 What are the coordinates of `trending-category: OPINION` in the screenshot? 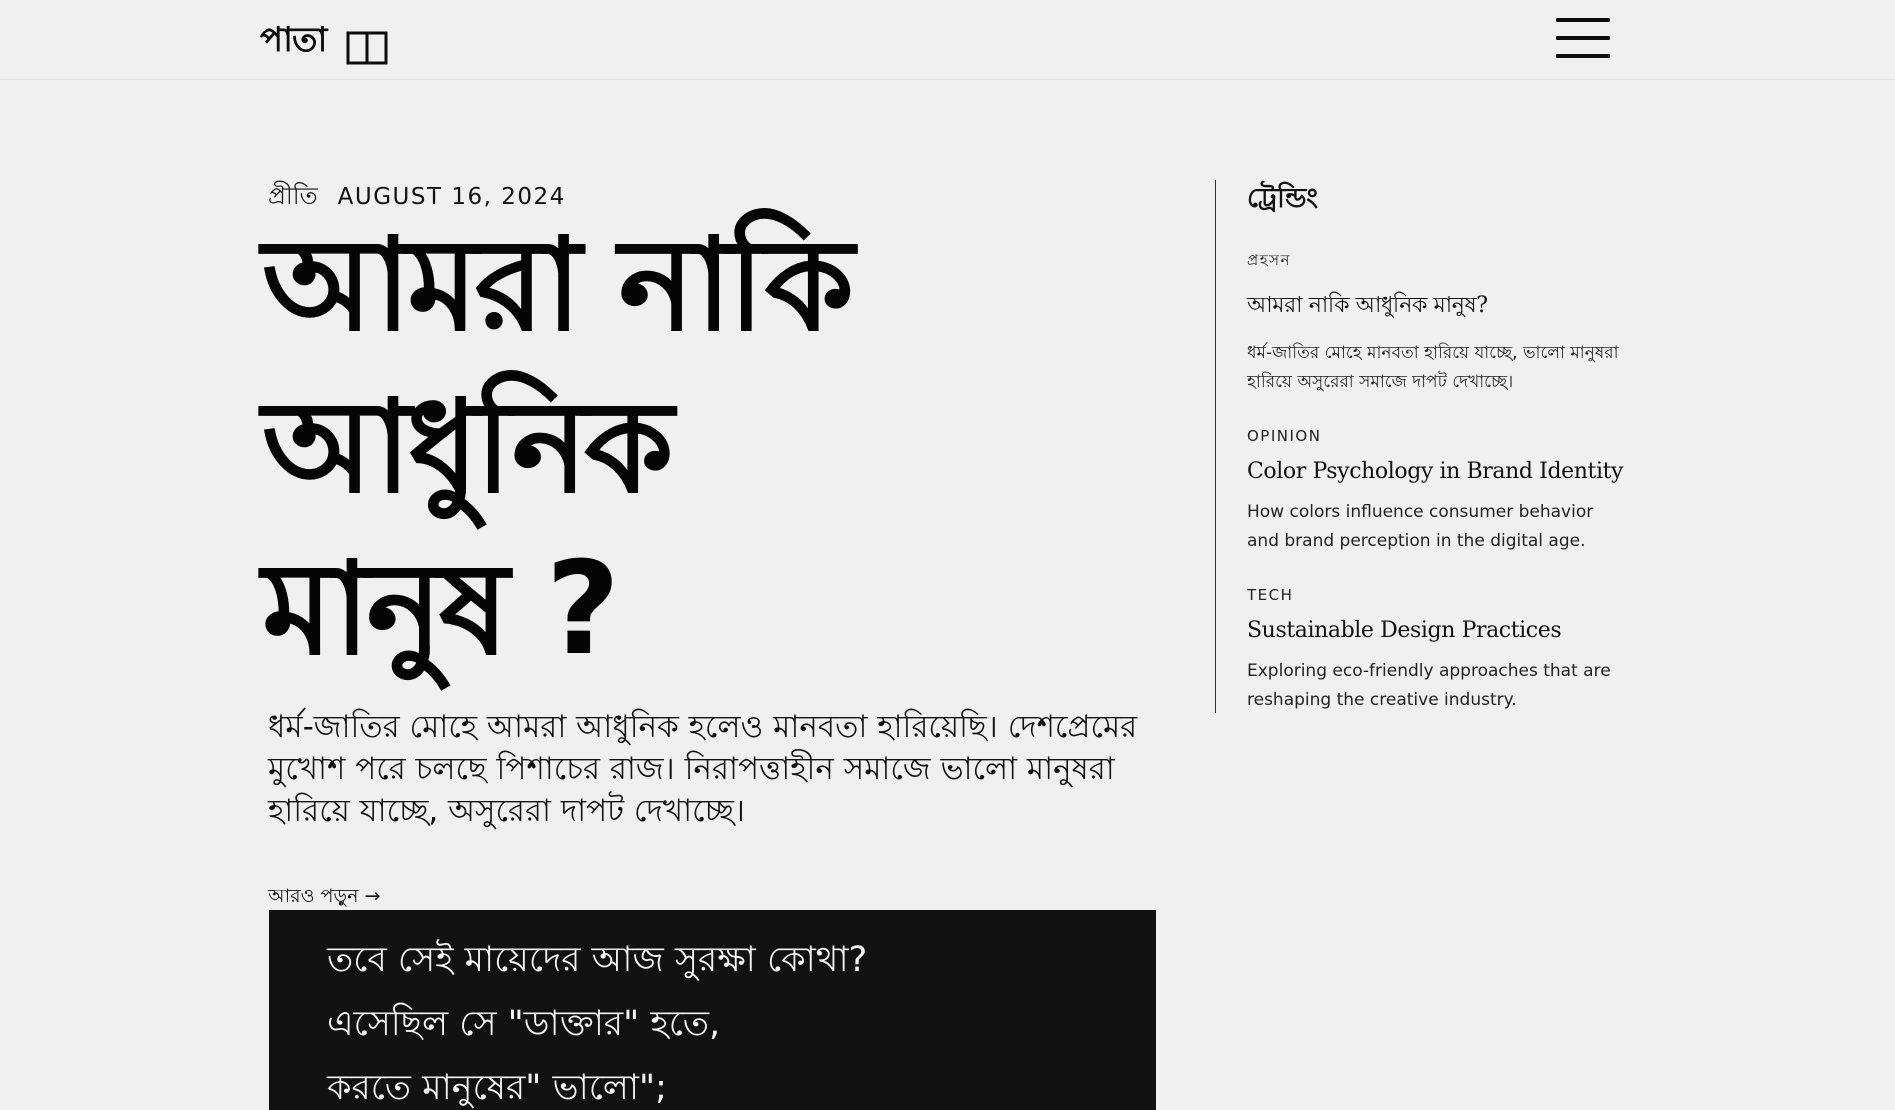 It's located at (1437, 436).